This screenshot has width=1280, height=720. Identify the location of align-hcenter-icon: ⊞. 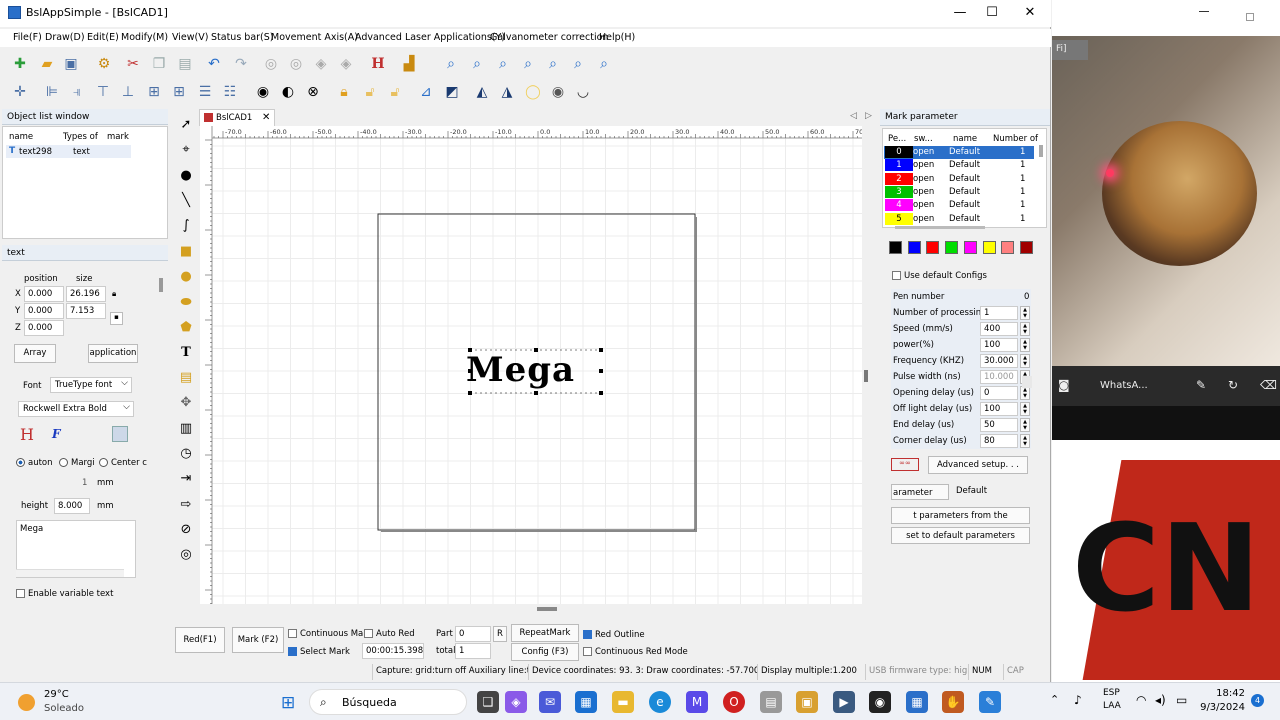
(154, 92).